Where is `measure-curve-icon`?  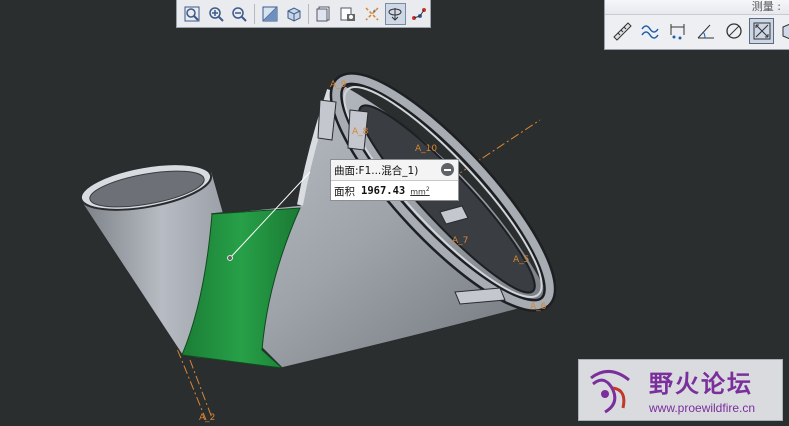
measure-curve-icon is located at coordinates (649, 31).